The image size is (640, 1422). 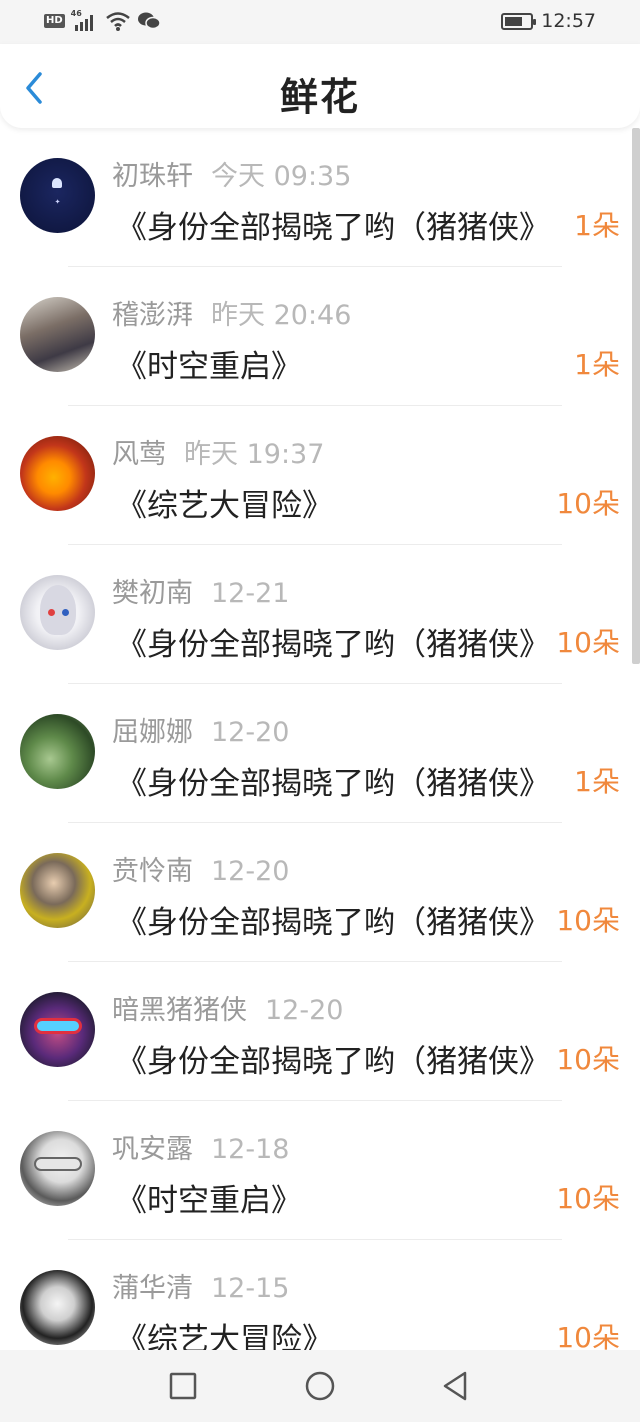 I want to click on list-item-meta: 风莺 昨天 19:37, so click(x=218, y=451).